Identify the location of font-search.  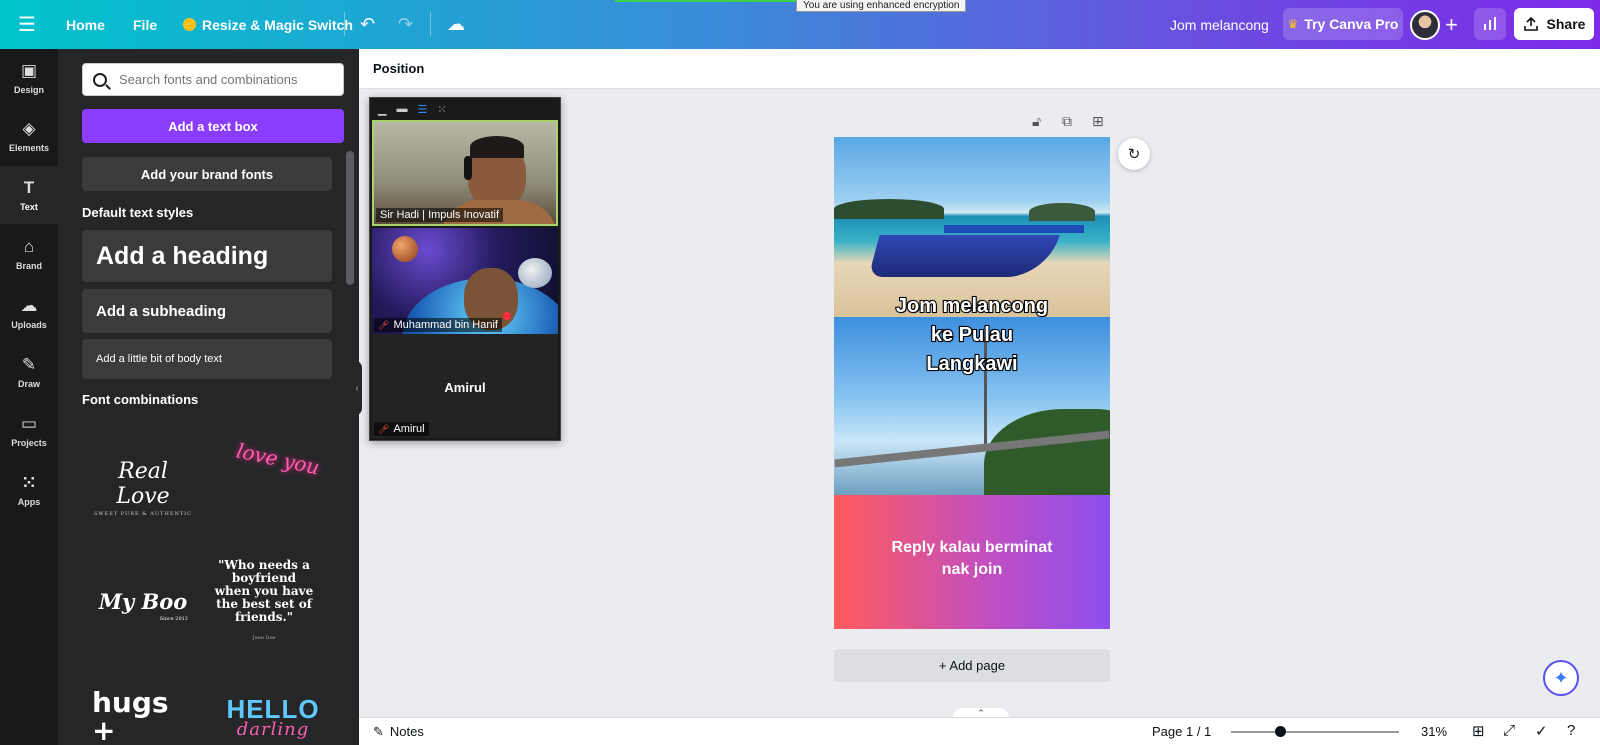
(213, 79).